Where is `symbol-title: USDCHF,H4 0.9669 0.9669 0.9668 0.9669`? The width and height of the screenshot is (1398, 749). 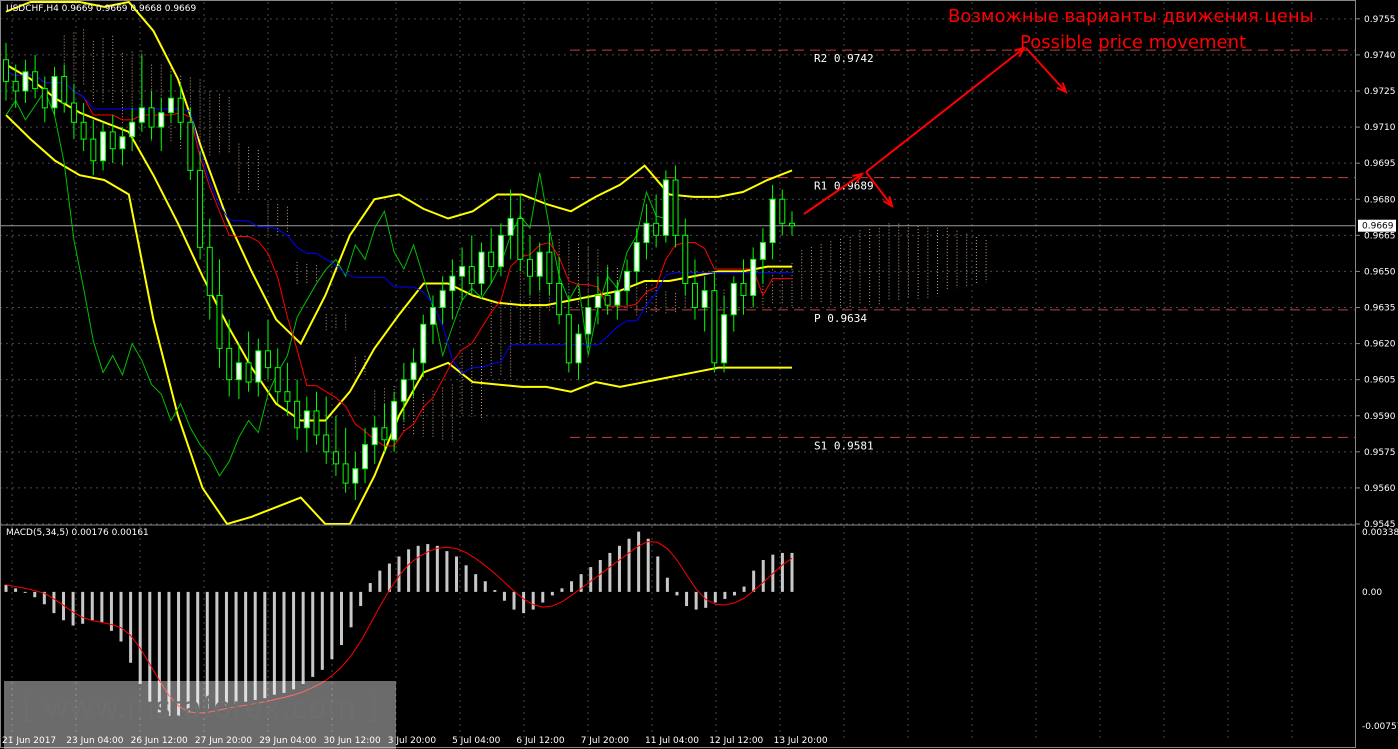 symbol-title: USDCHF,H4 0.9669 0.9669 0.9668 0.9669 is located at coordinates (101, 9).